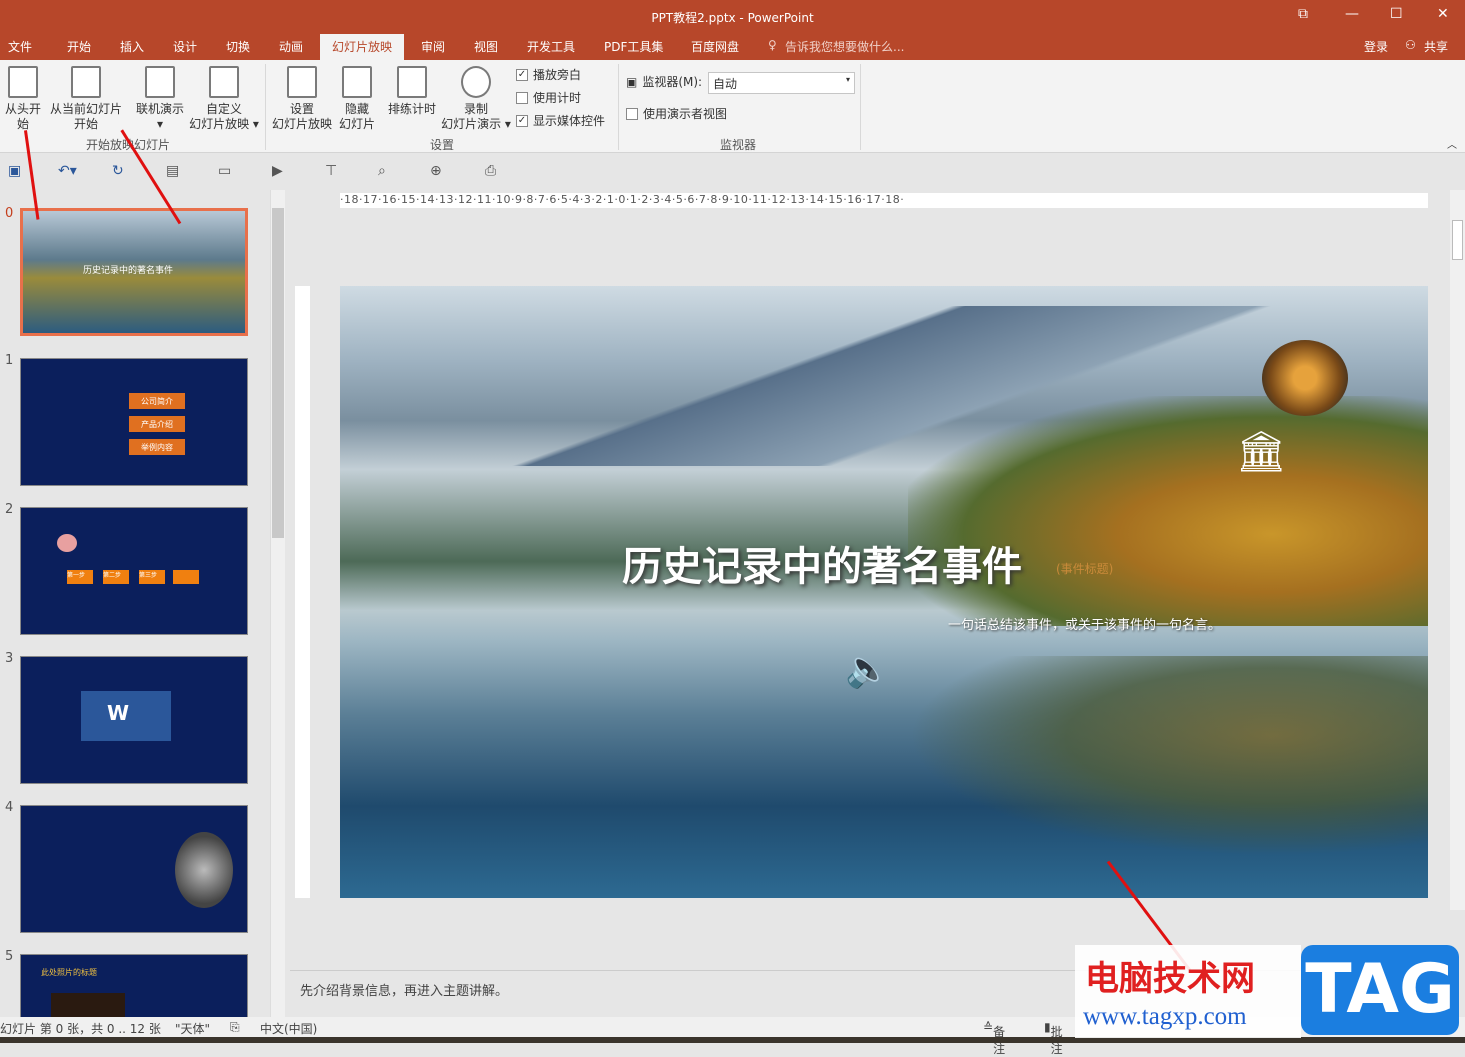 The width and height of the screenshot is (1465, 1057). Describe the element at coordinates (23, 82) in the screenshot. I see `slideshow-play-icon` at that location.